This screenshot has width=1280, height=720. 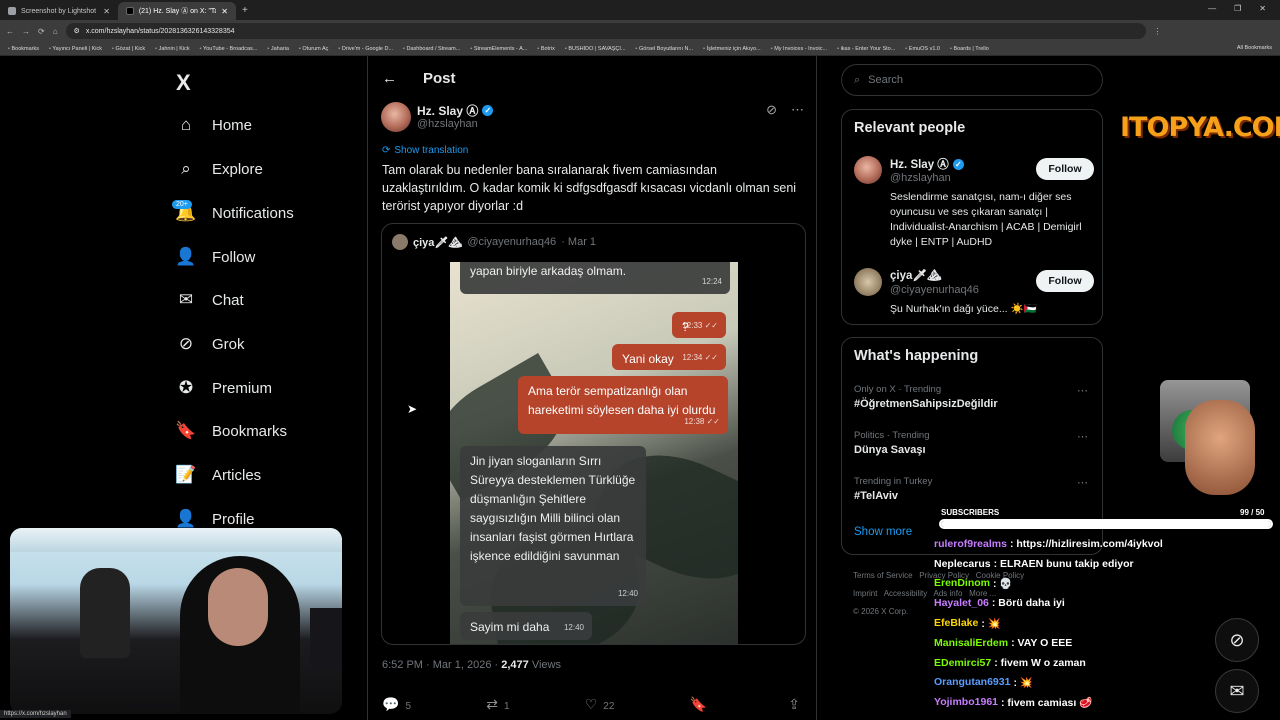 I want to click on site-info-icon: ⚙, so click(x=77, y=31).